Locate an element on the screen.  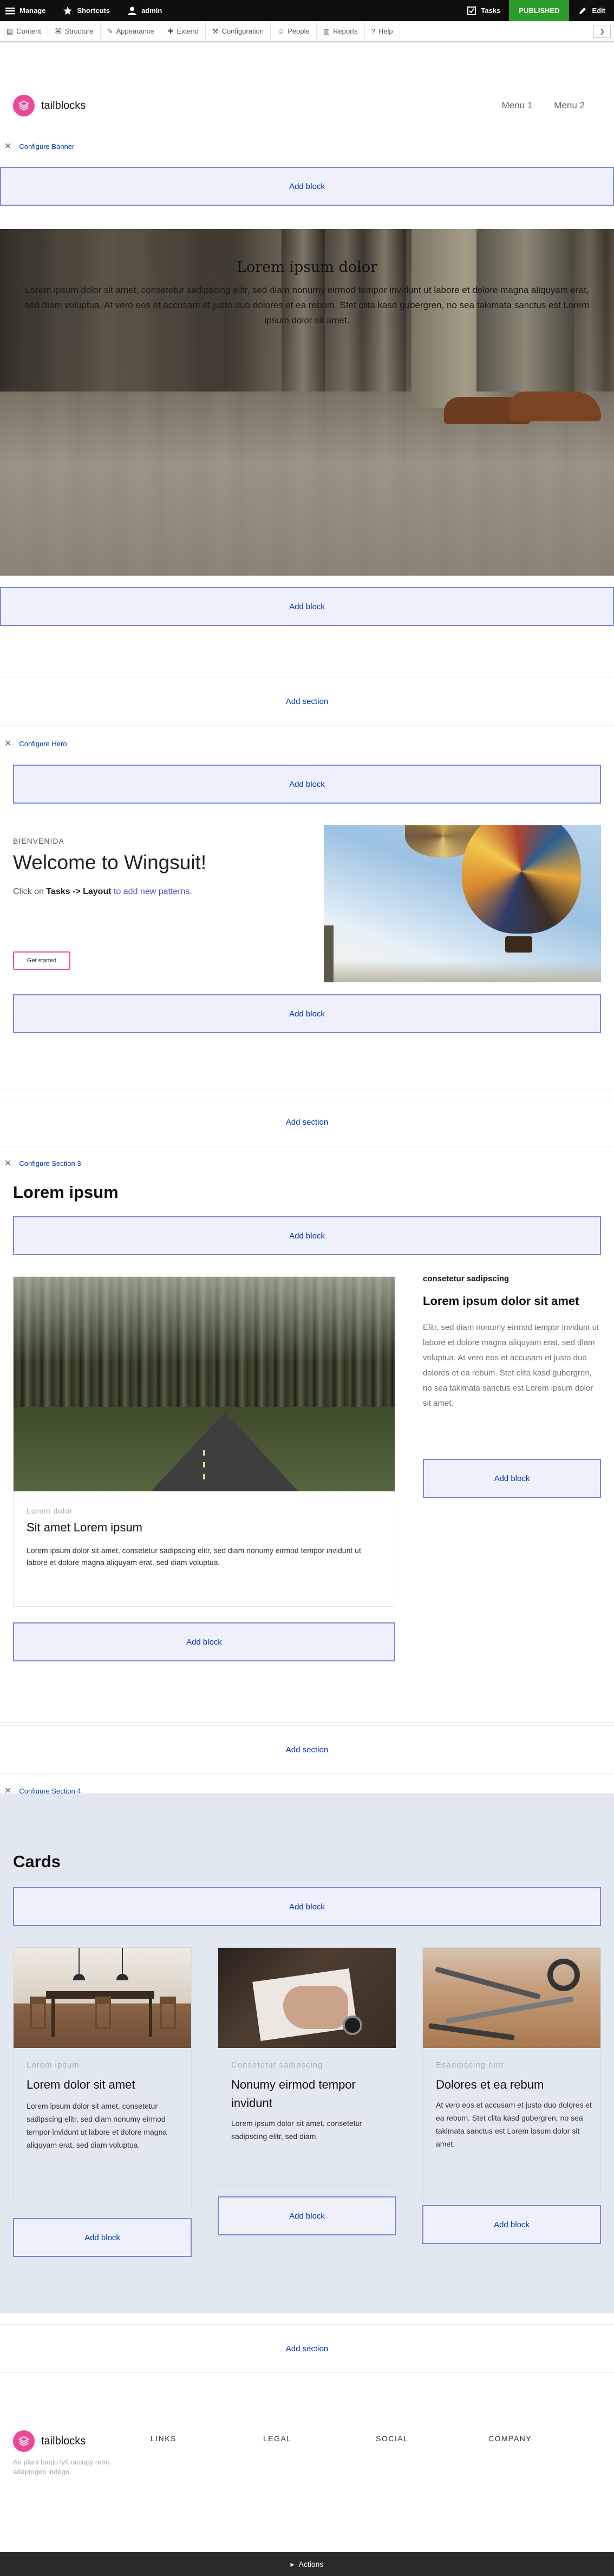
card-title: Sit amet Lorem ipsum is located at coordinates (84, 1527).